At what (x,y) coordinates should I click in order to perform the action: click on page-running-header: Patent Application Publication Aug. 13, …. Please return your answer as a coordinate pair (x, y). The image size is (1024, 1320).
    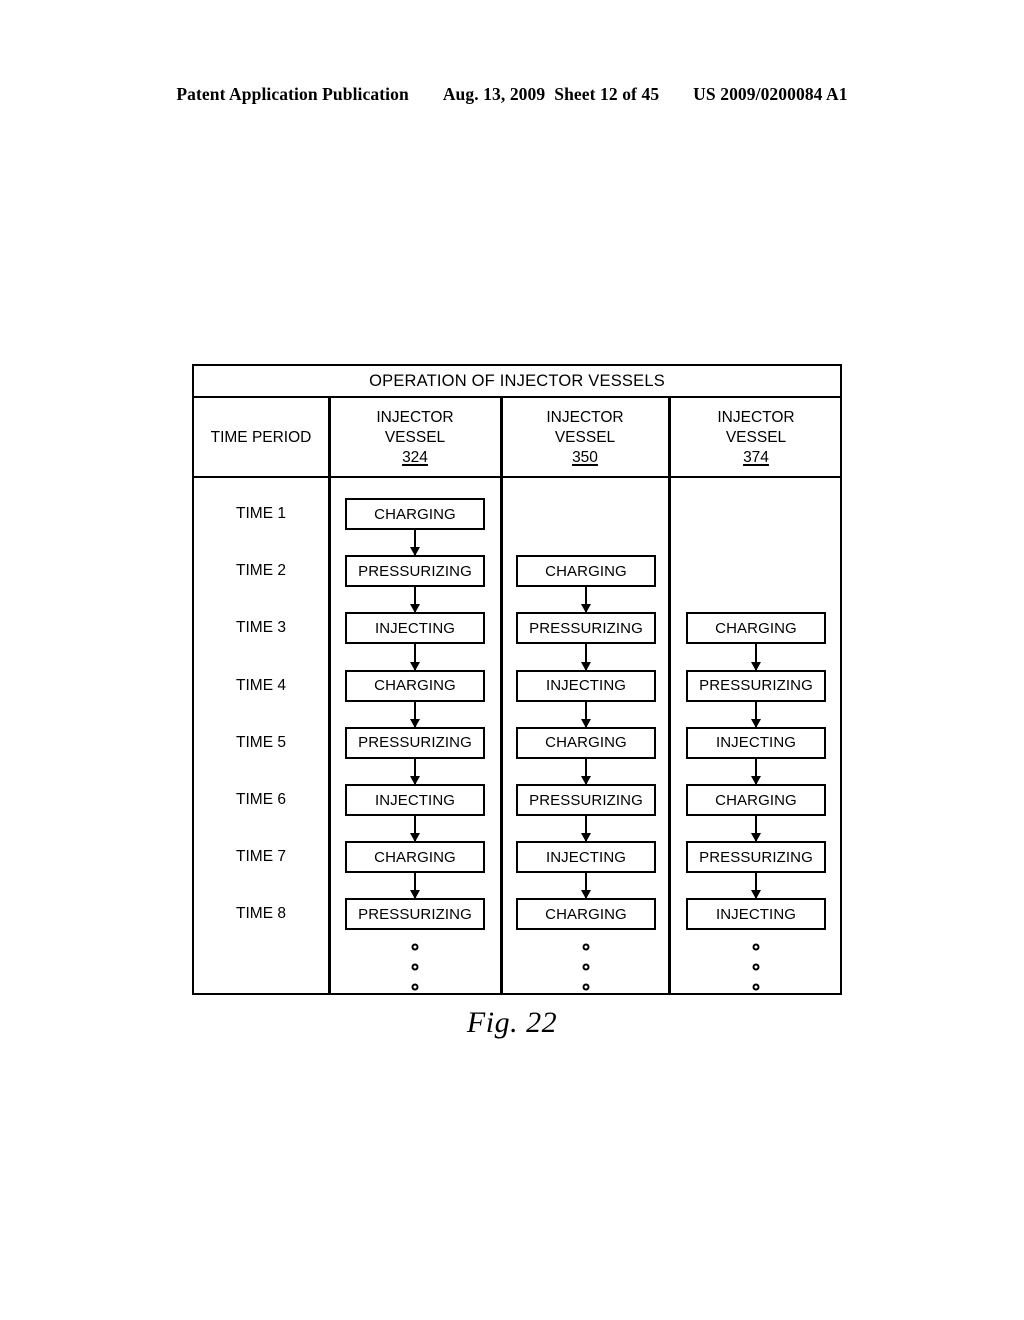
    Looking at the image, I should click on (512, 94).